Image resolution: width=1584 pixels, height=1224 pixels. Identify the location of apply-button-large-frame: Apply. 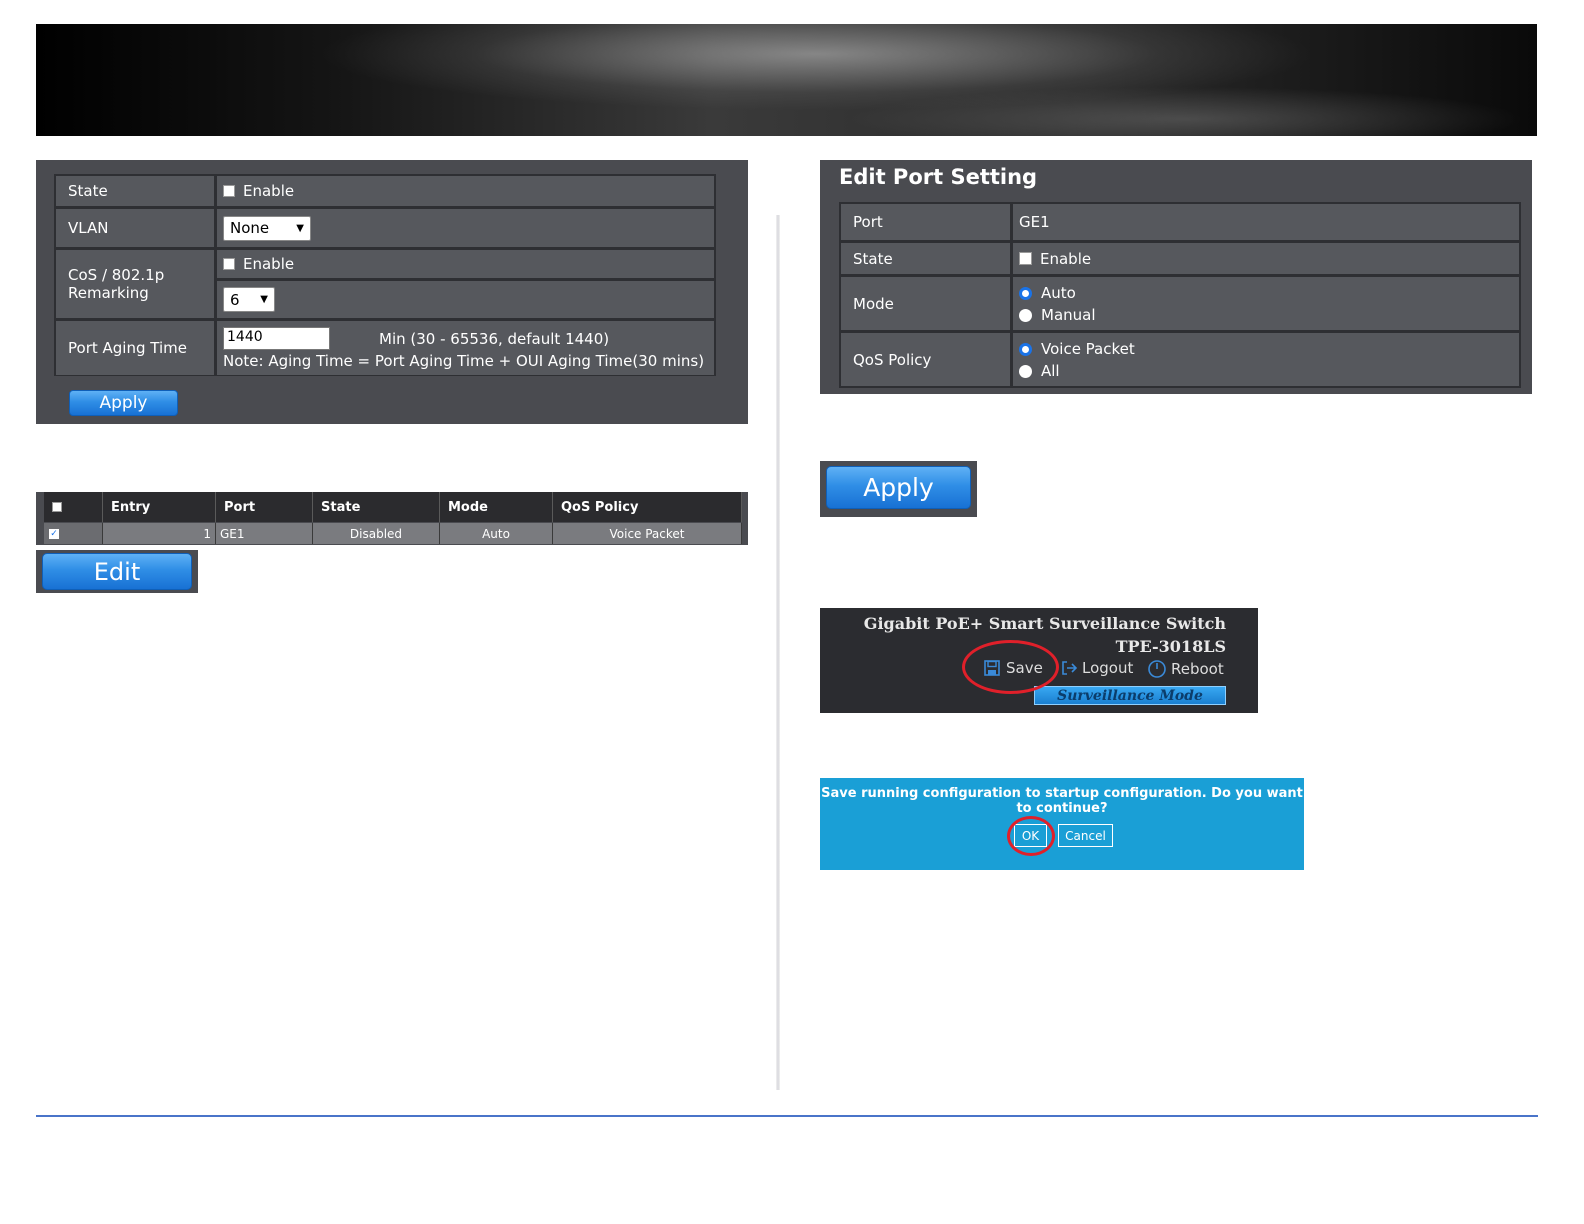
(898, 489).